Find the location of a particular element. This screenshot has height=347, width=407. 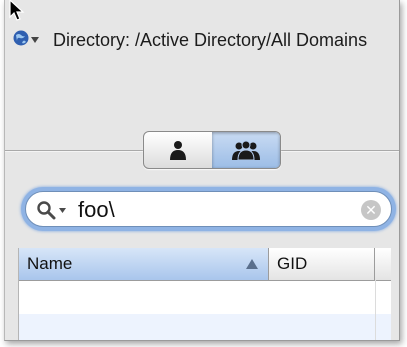

group-icon is located at coordinates (246, 150).